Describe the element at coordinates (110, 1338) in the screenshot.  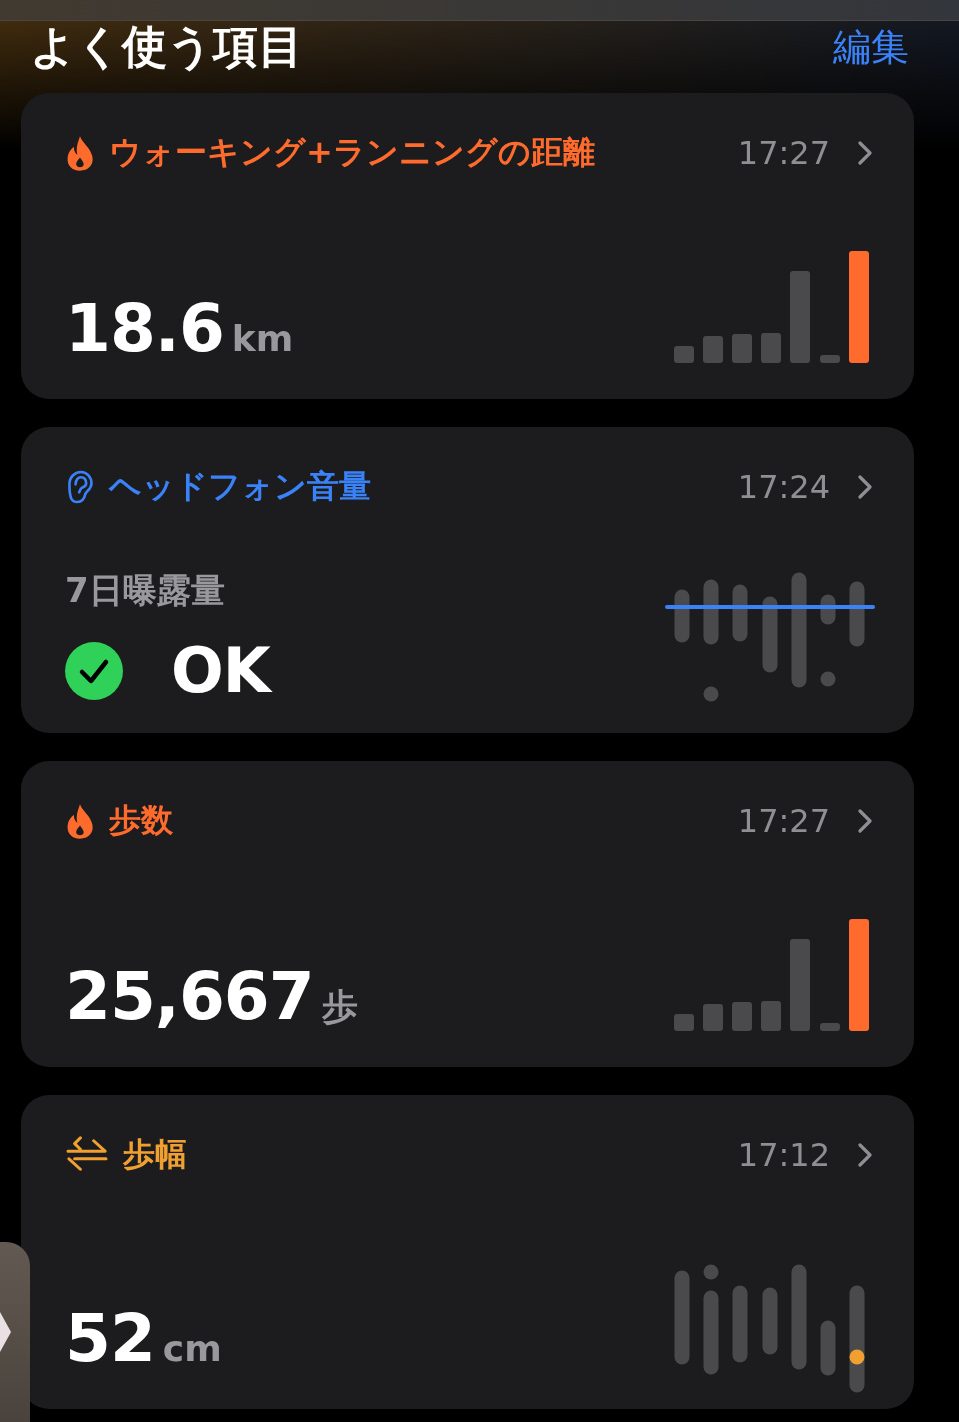
I see `card-value: 52` at that location.